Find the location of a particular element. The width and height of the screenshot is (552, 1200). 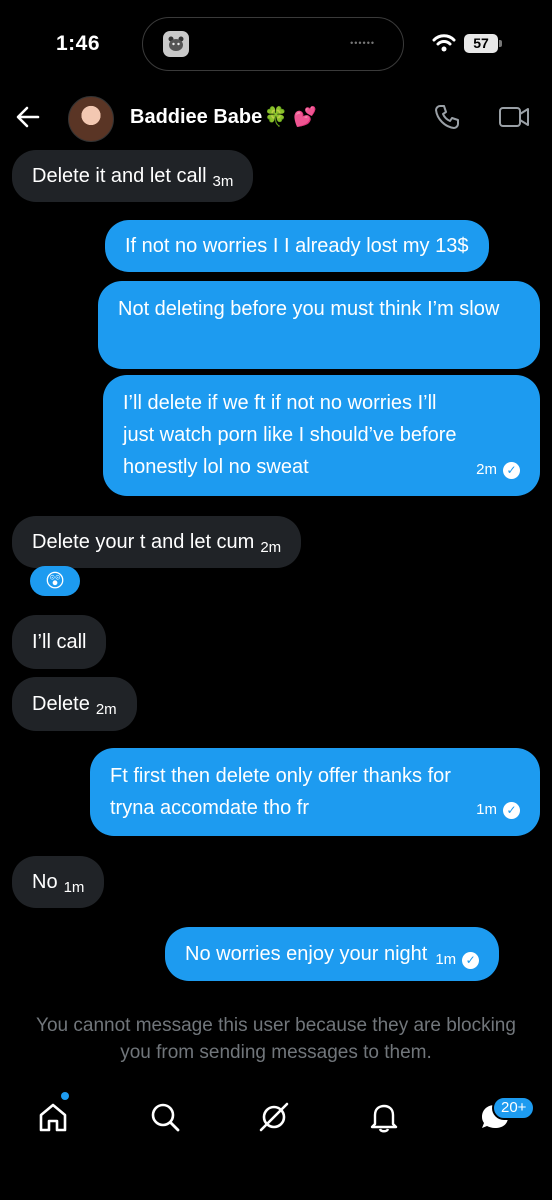

battery-nub is located at coordinates (500, 43).